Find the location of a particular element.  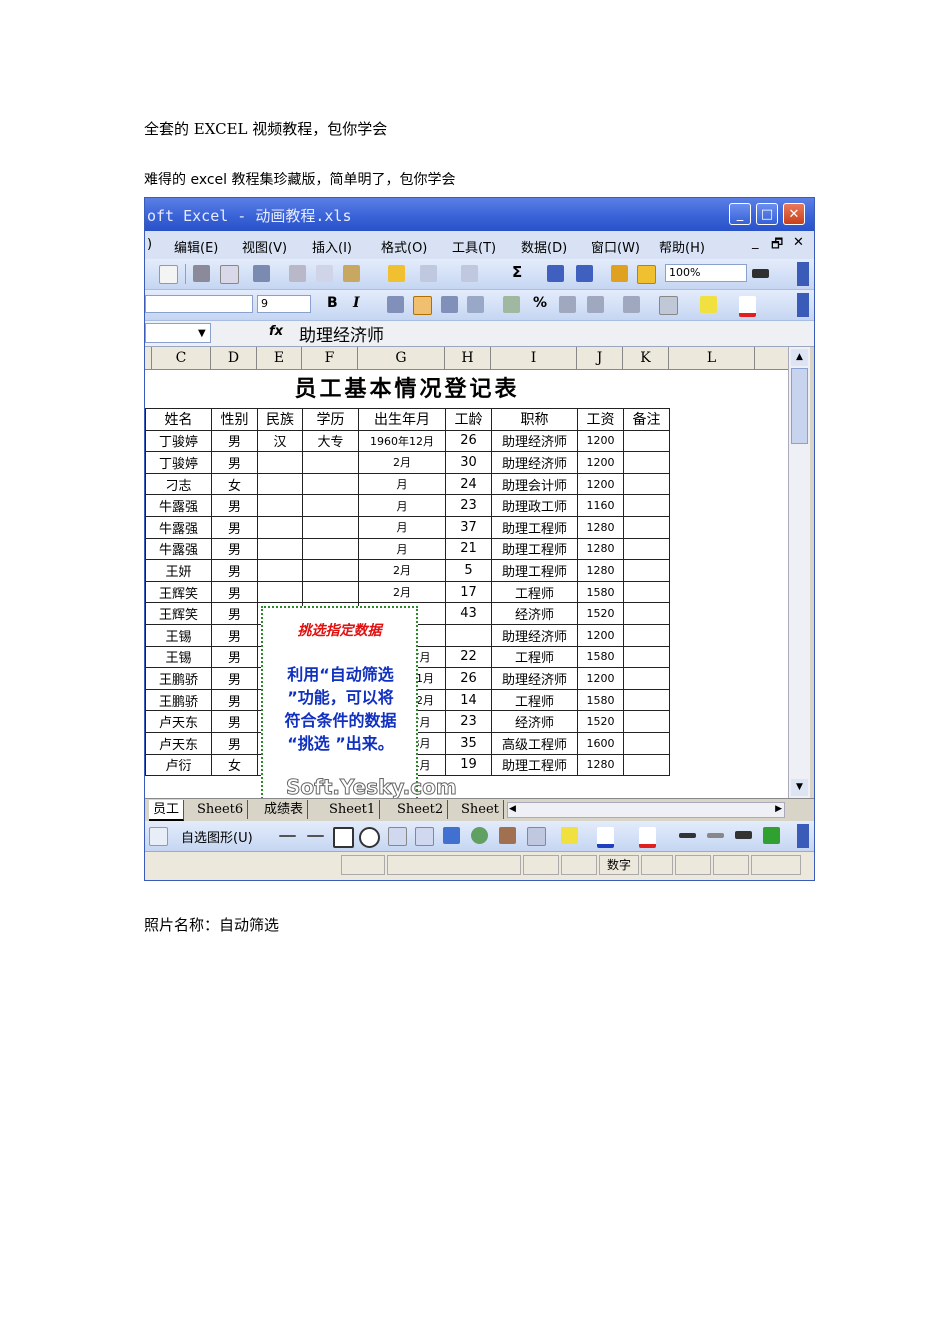

doc-close-button: ✕ is located at coordinates (798, 242).